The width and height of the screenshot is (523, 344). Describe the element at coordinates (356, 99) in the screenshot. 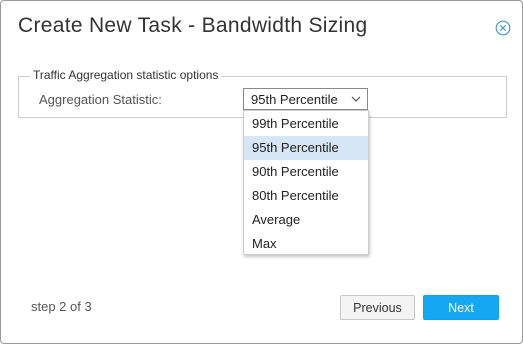

I see `chevron-down-icon` at that location.